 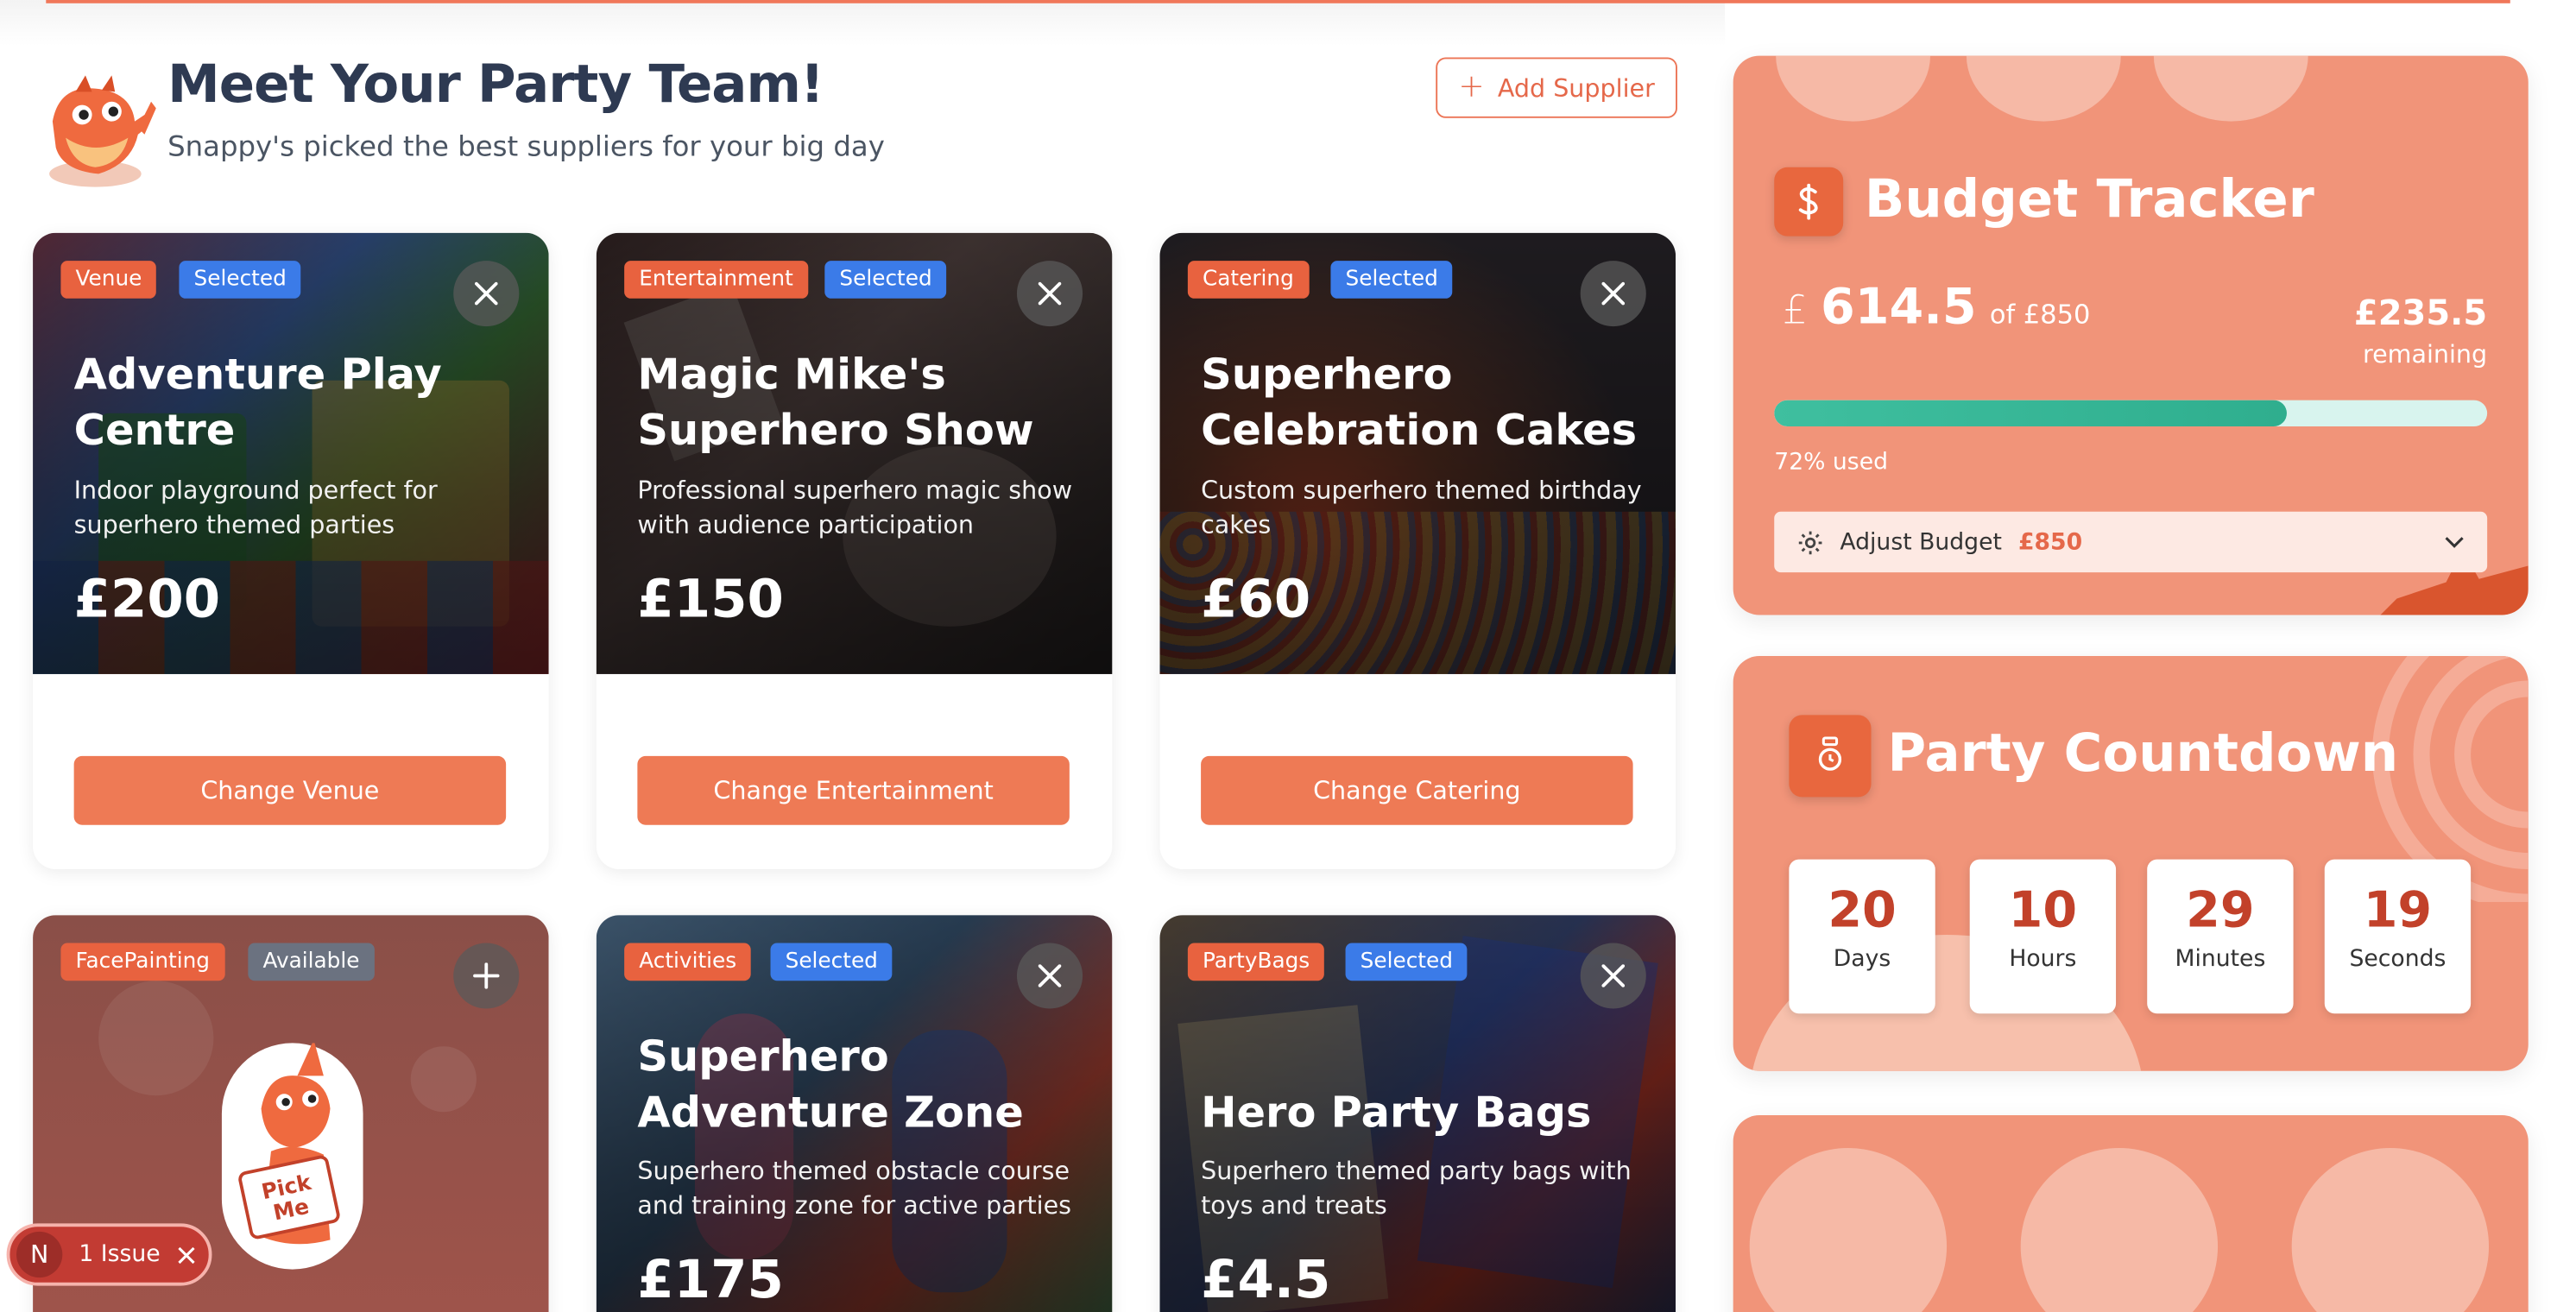 What do you see at coordinates (1899, 308) in the screenshot?
I see `spent-amount: 614.5` at bounding box center [1899, 308].